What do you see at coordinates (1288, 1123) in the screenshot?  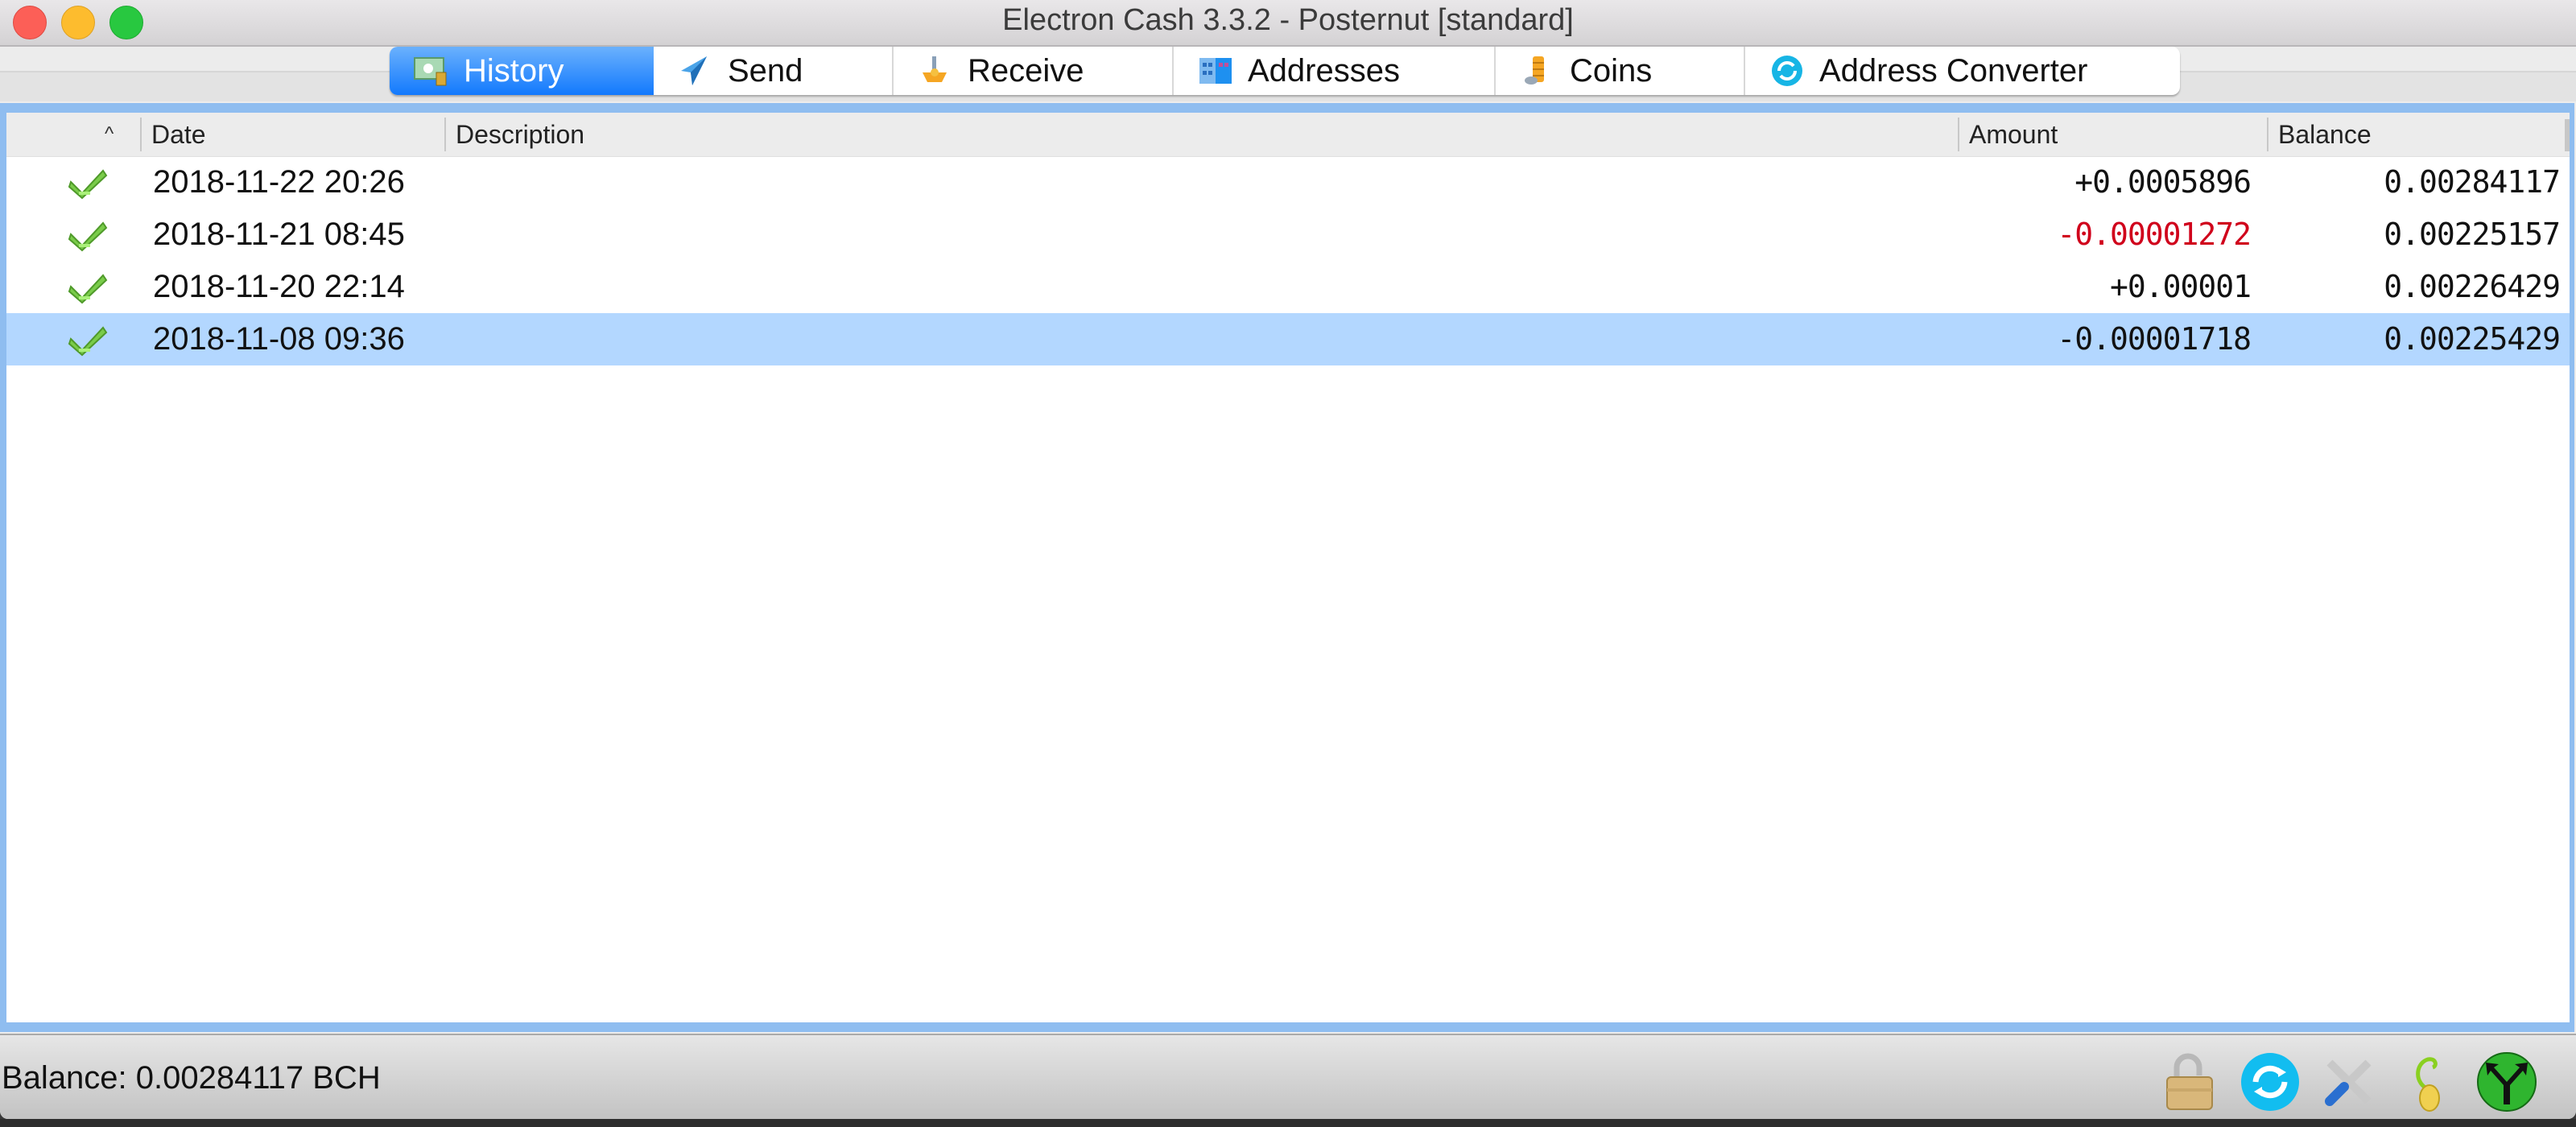 I see `desktop-background` at bounding box center [1288, 1123].